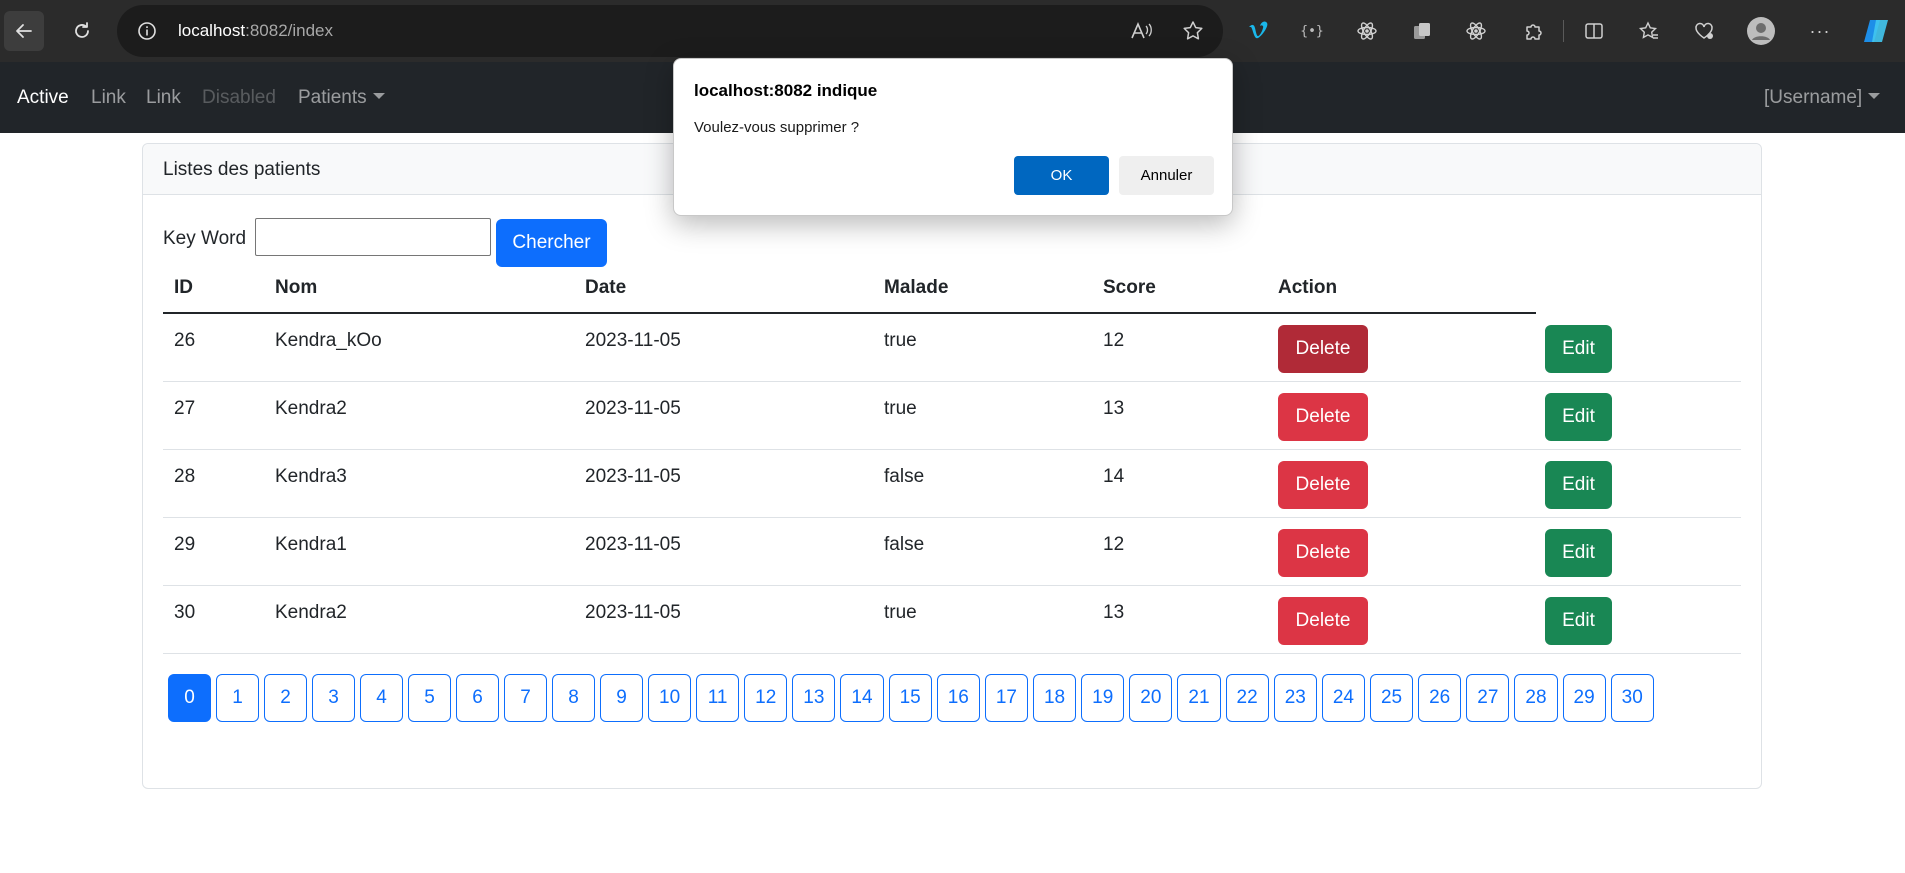 This screenshot has width=1905, height=873. What do you see at coordinates (1440, 698) in the screenshot?
I see `page-button: 26` at bounding box center [1440, 698].